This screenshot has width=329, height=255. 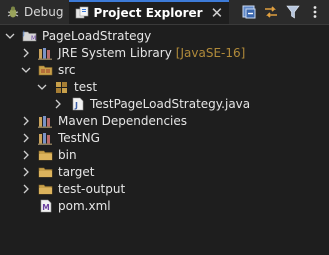 What do you see at coordinates (13, 12) in the screenshot?
I see `bug-icon` at bounding box center [13, 12].